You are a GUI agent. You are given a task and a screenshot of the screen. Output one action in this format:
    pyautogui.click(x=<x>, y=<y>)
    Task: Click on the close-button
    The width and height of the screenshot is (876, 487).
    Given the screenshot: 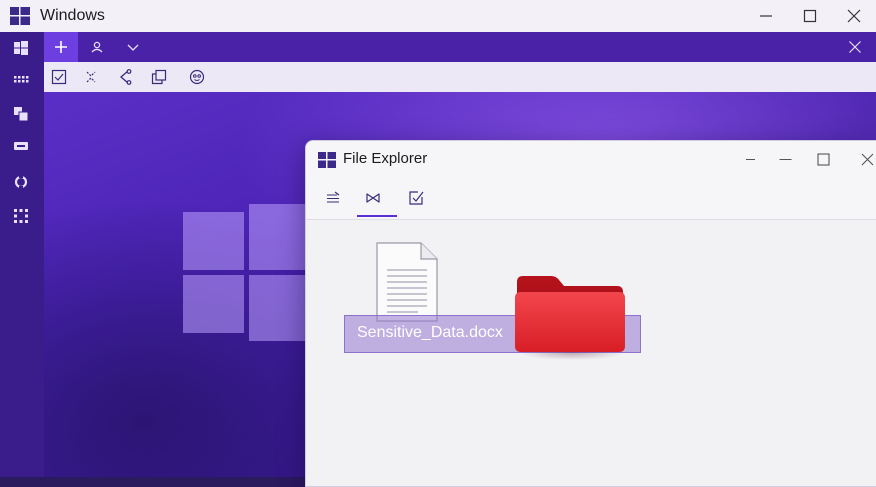 What is the action you would take?
    pyautogui.click(x=854, y=16)
    